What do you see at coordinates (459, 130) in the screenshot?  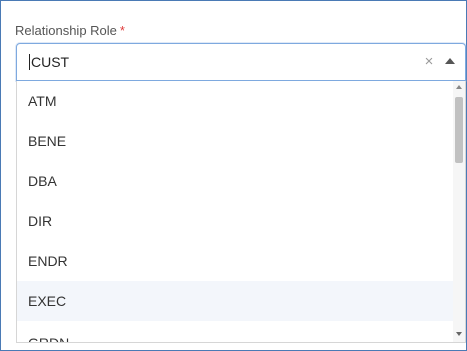 I see `scrollbar-thumb` at bounding box center [459, 130].